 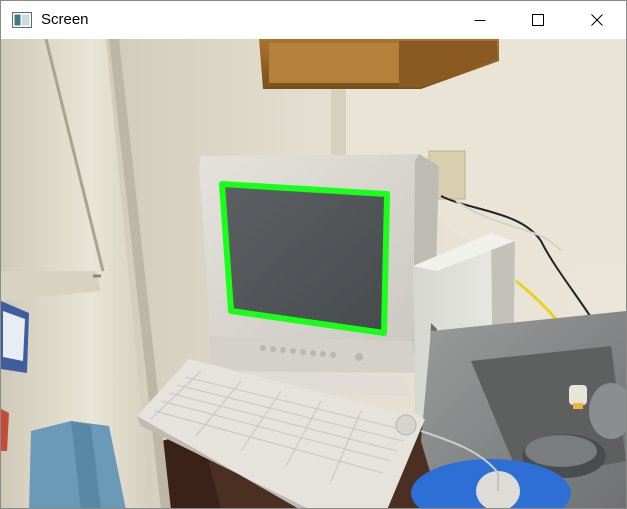 I want to click on maximize-icon, so click(x=538, y=20).